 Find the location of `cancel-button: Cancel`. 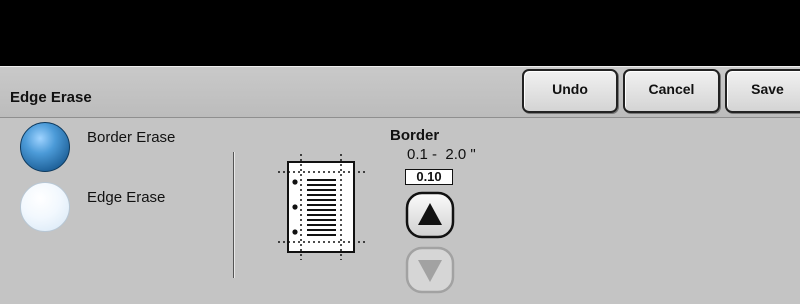

cancel-button: Cancel is located at coordinates (671, 91).